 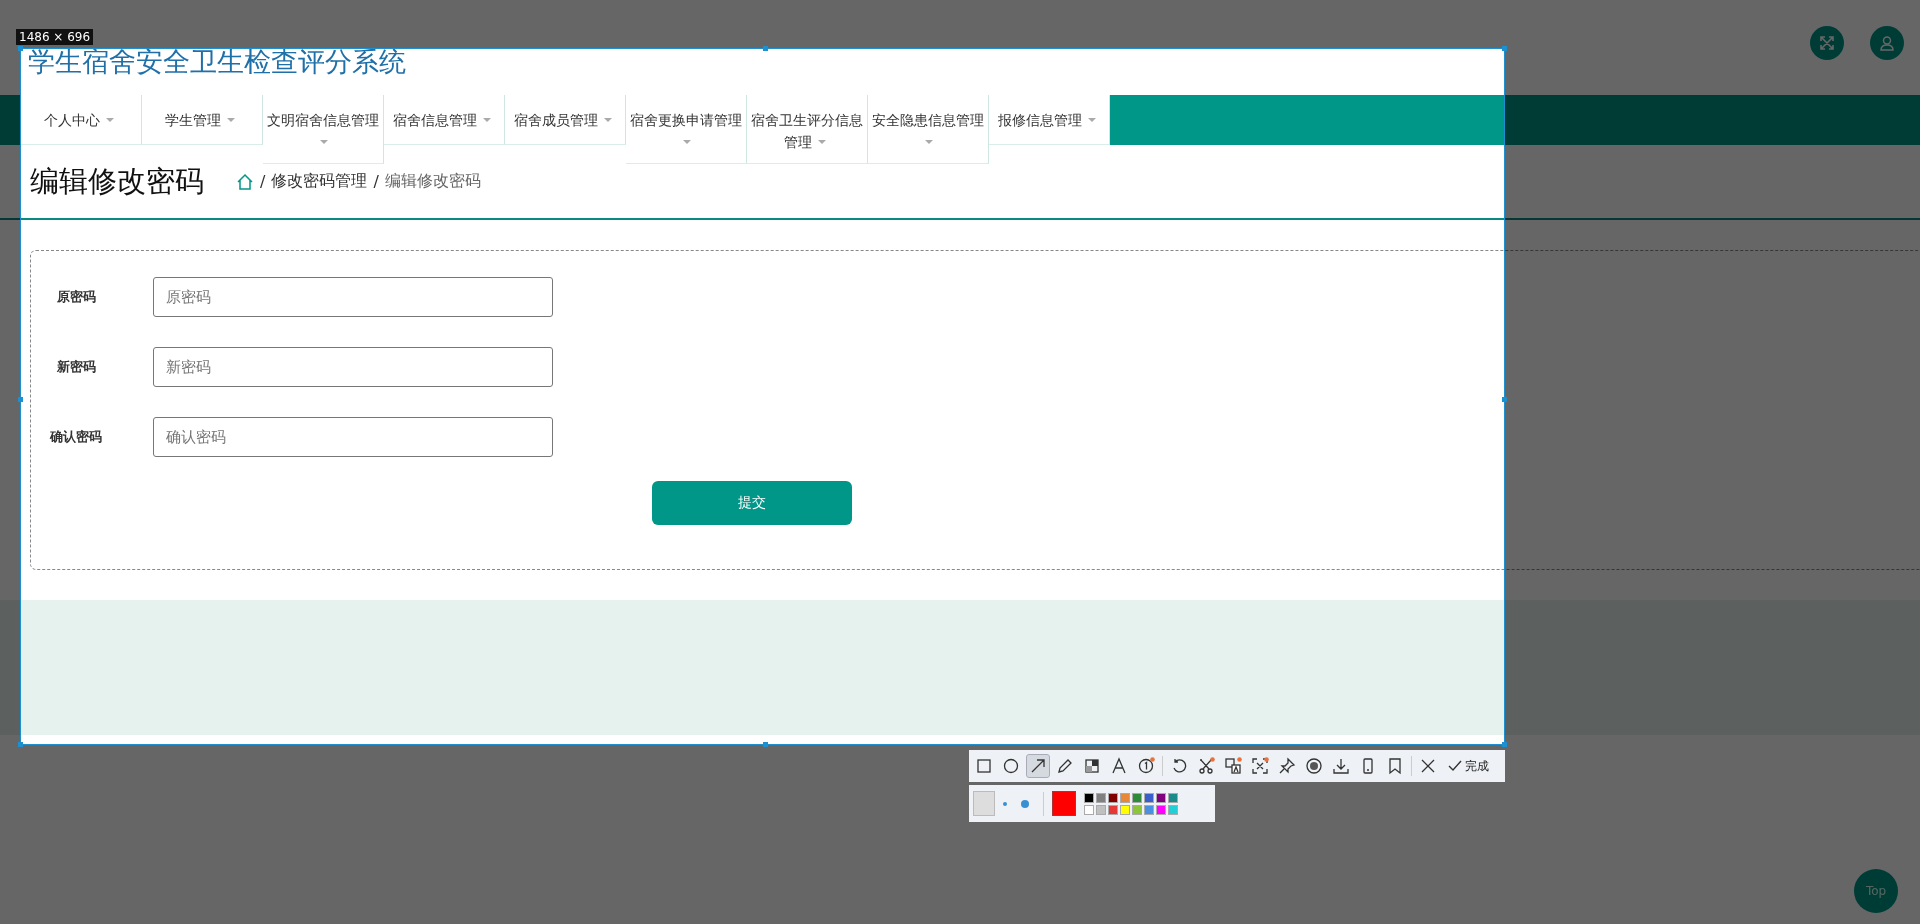 What do you see at coordinates (76, 297) in the screenshot?
I see `field-label: 原密码` at bounding box center [76, 297].